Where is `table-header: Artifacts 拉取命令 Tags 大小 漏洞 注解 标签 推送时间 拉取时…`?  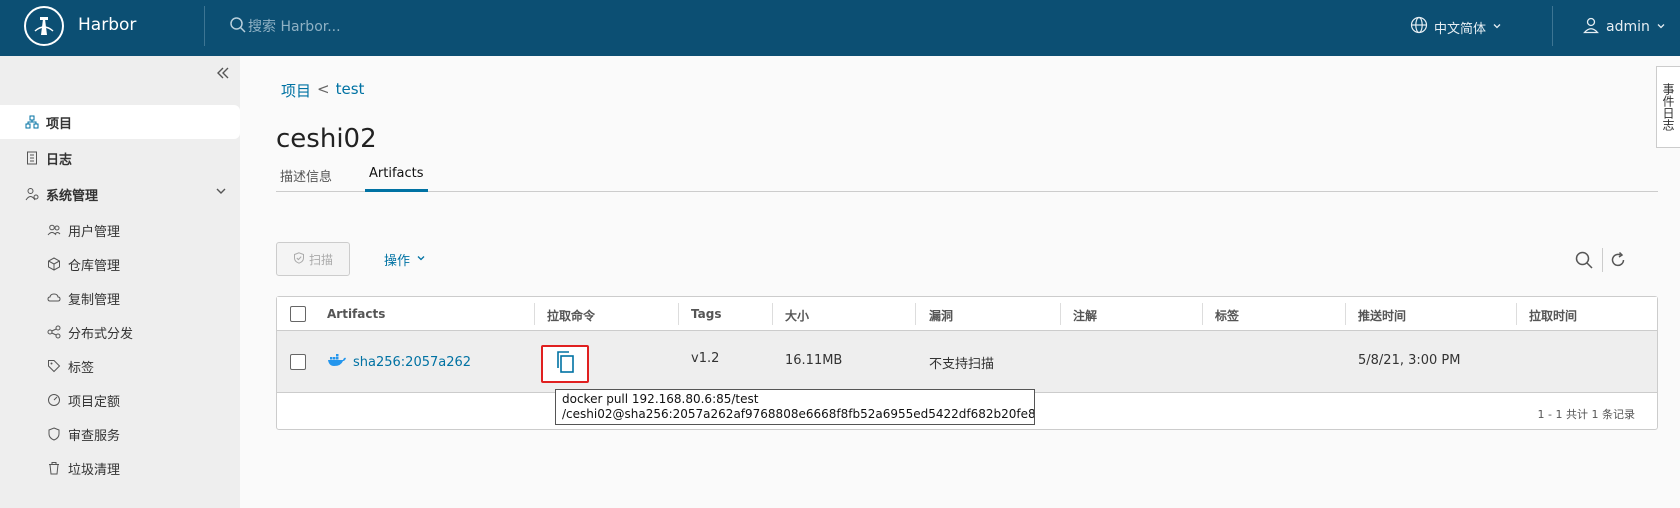 table-header: Artifacts 拉取命令 Tags 大小 漏洞 注解 标签 推送时间 拉取时… is located at coordinates (967, 314).